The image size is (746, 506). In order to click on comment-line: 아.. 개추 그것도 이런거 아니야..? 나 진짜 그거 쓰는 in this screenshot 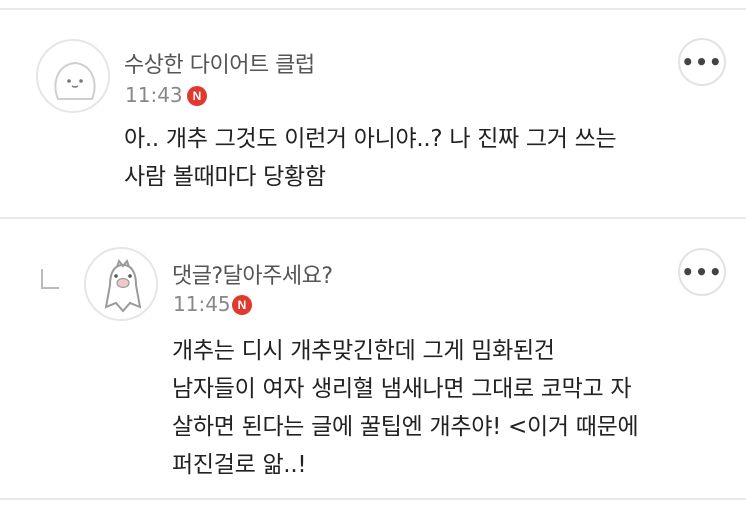, I will do `click(370, 139)`.